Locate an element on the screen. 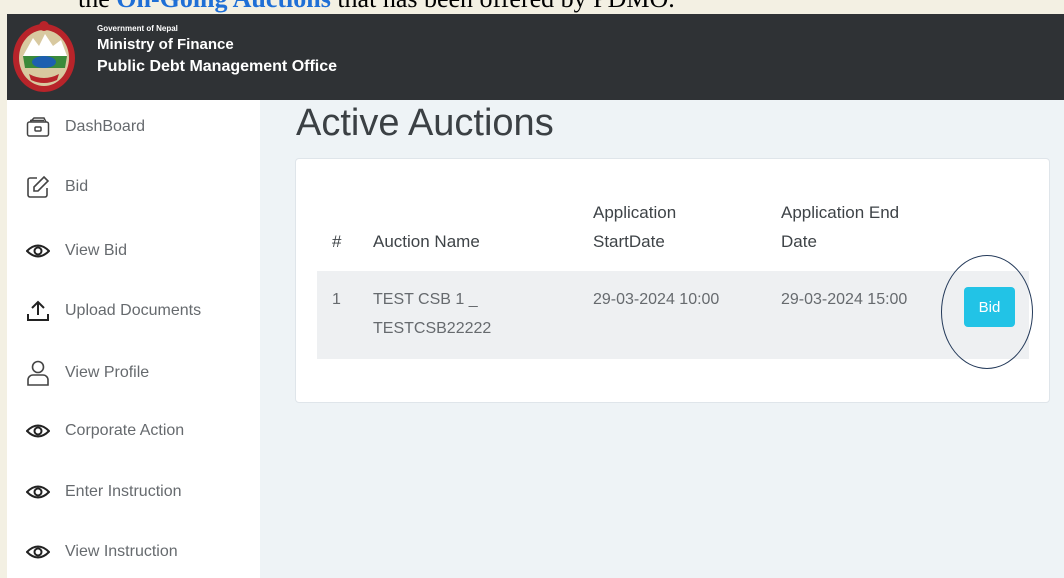 The image size is (1064, 578). sidebar-item-view-profile: View Profile is located at coordinates (140, 373).